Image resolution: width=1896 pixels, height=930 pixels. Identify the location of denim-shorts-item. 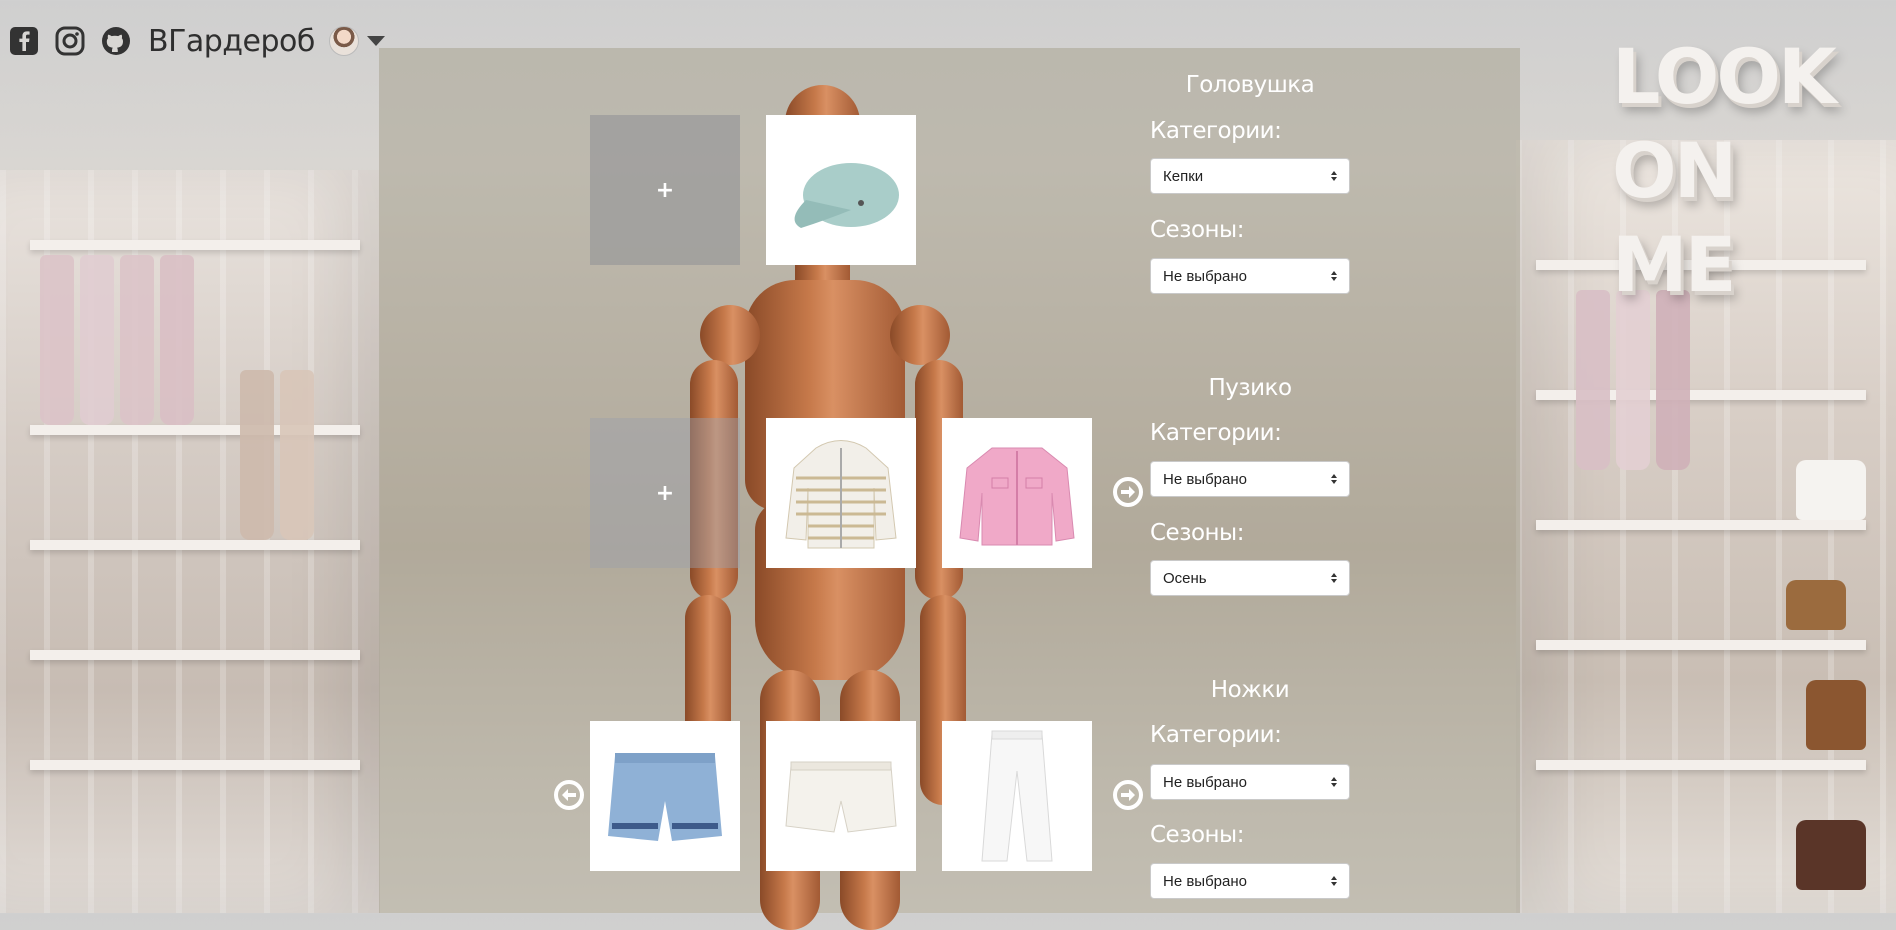
(665, 796).